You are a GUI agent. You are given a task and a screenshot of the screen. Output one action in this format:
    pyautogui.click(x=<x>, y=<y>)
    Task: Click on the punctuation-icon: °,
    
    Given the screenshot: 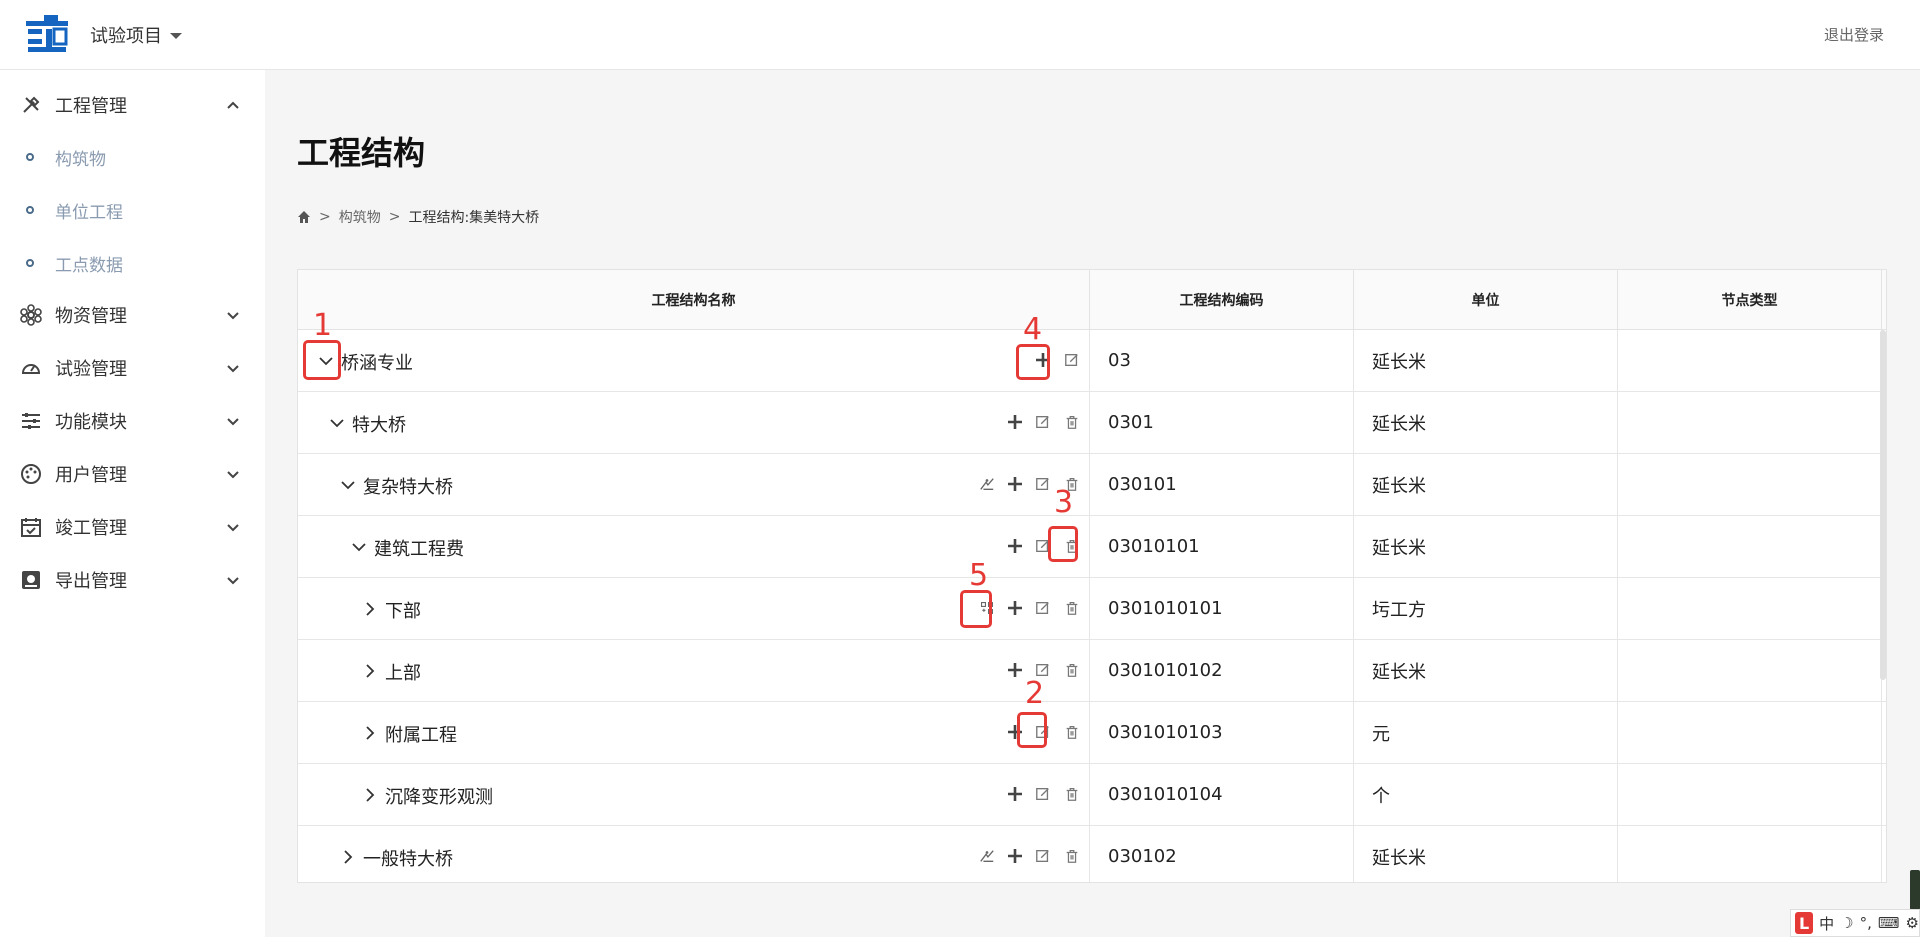 What is the action you would take?
    pyautogui.click(x=1866, y=923)
    